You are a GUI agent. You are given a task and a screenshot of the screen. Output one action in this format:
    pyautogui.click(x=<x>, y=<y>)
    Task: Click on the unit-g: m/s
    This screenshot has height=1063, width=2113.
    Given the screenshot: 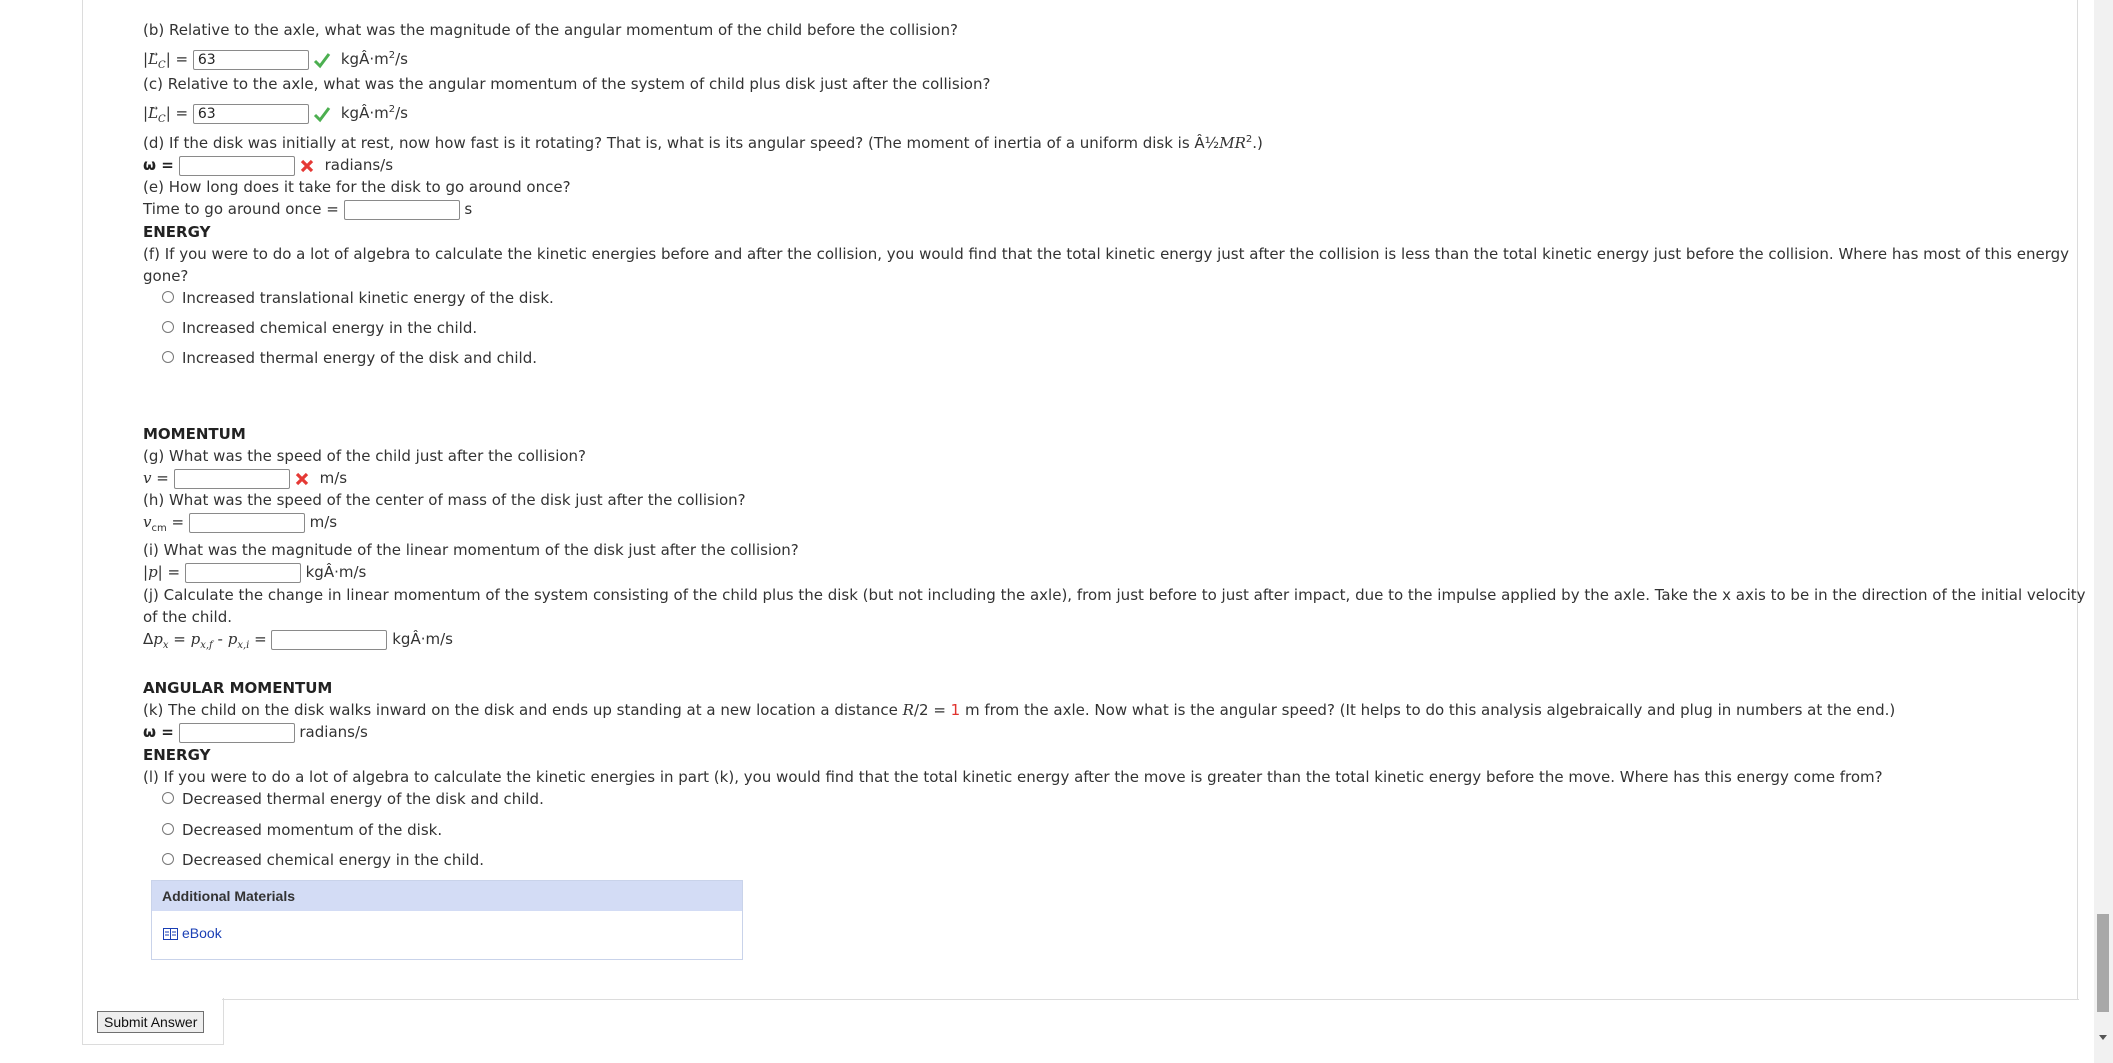 What is the action you would take?
    pyautogui.click(x=333, y=478)
    